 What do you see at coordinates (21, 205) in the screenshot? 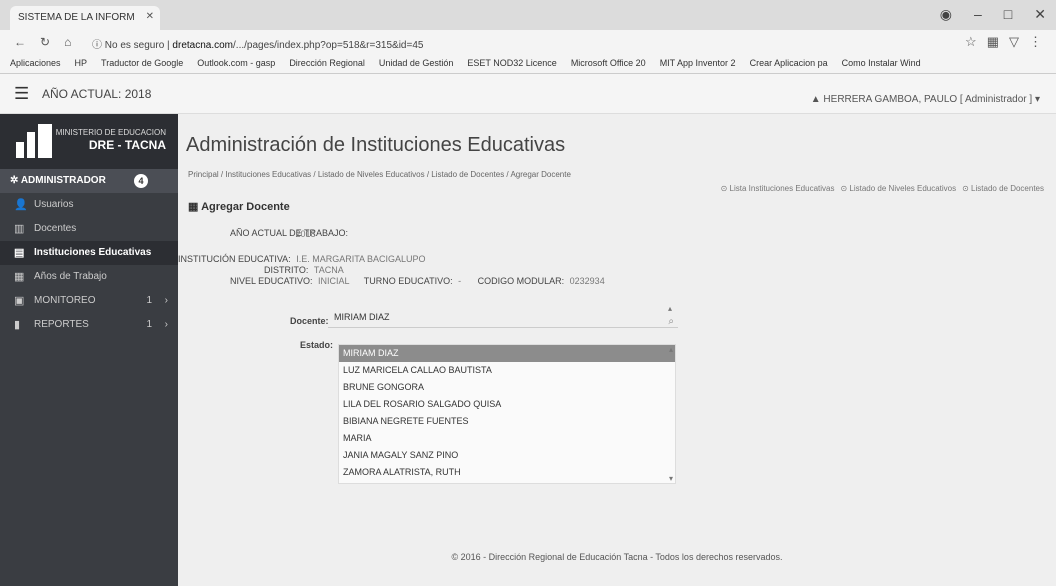
I see `users-icon: 👤` at bounding box center [21, 205].